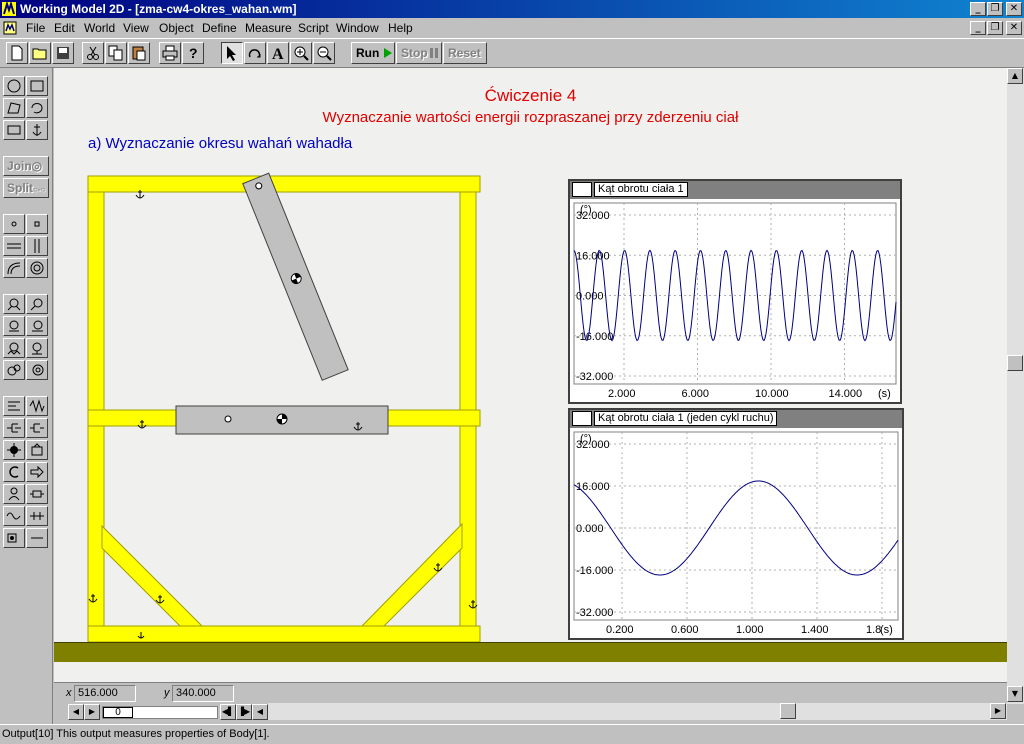 The image size is (1024, 744). I want to click on frame-end-button: ◀▌, so click(228, 712).